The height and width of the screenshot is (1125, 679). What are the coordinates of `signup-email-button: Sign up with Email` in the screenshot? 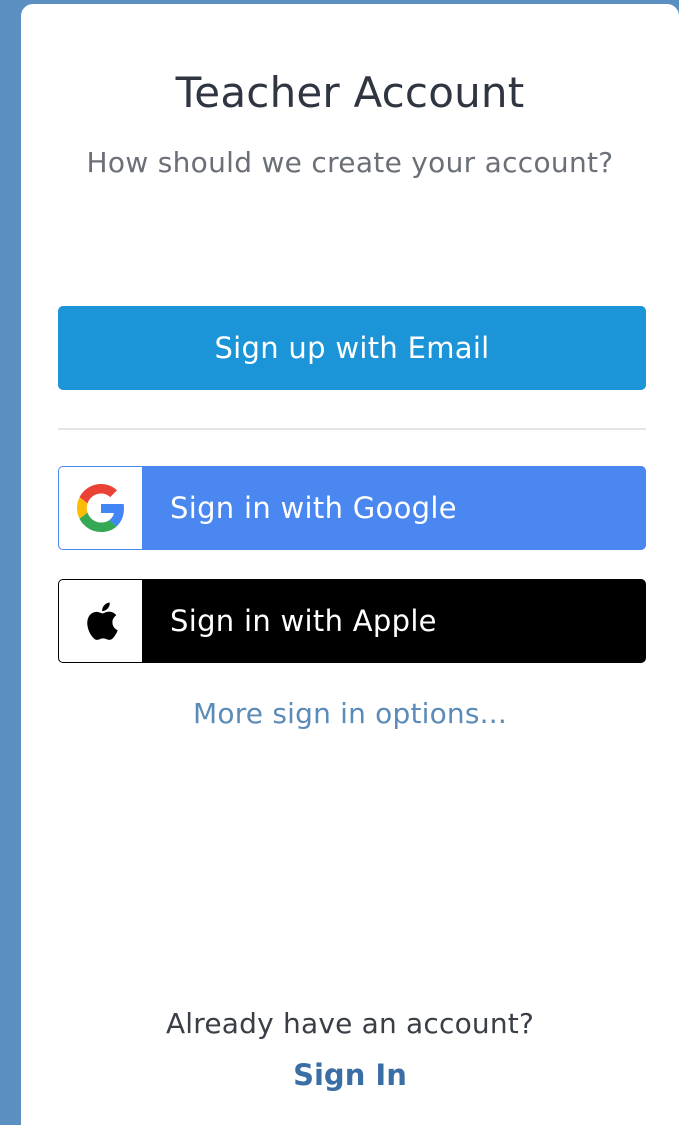 It's located at (352, 348).